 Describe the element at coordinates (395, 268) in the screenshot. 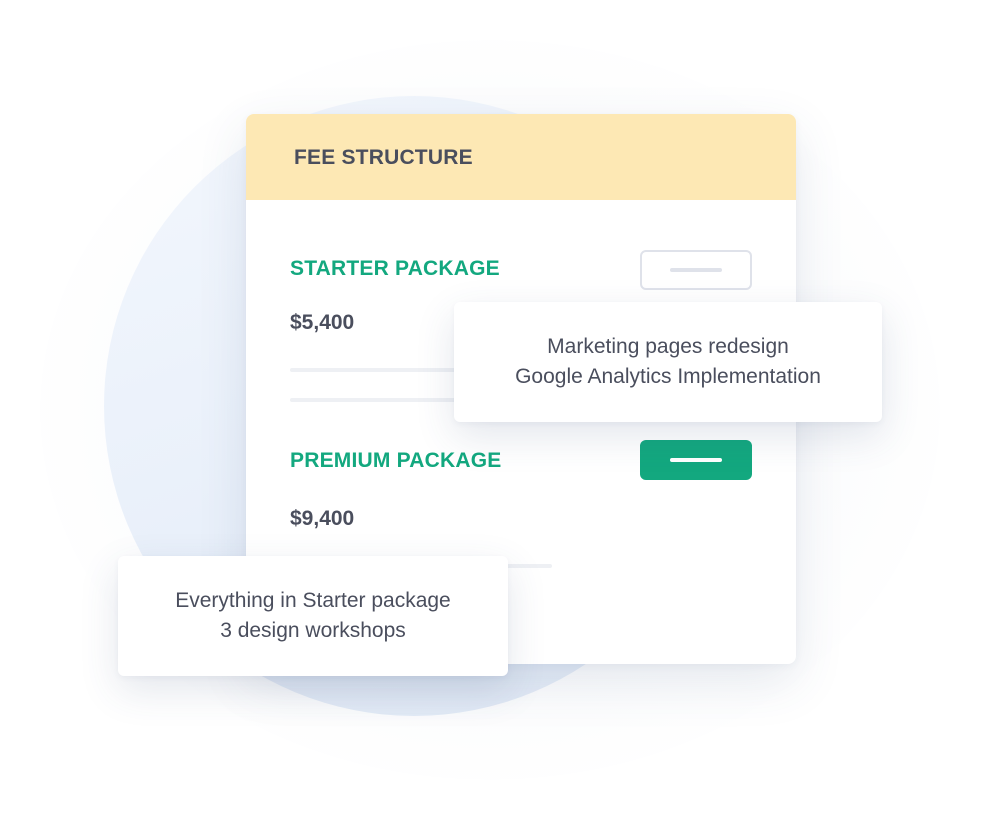

I see `starter-package-name: STARTER PACKAGE` at that location.